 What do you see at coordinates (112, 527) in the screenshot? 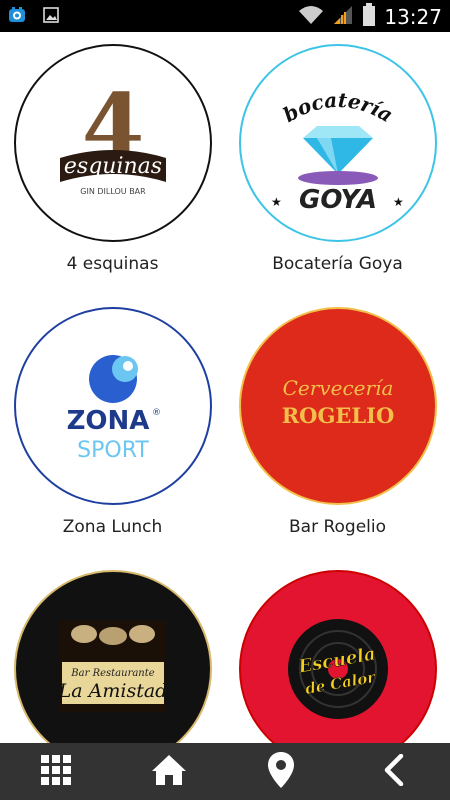
I see `restaurant-name: Zona Lunch` at bounding box center [112, 527].